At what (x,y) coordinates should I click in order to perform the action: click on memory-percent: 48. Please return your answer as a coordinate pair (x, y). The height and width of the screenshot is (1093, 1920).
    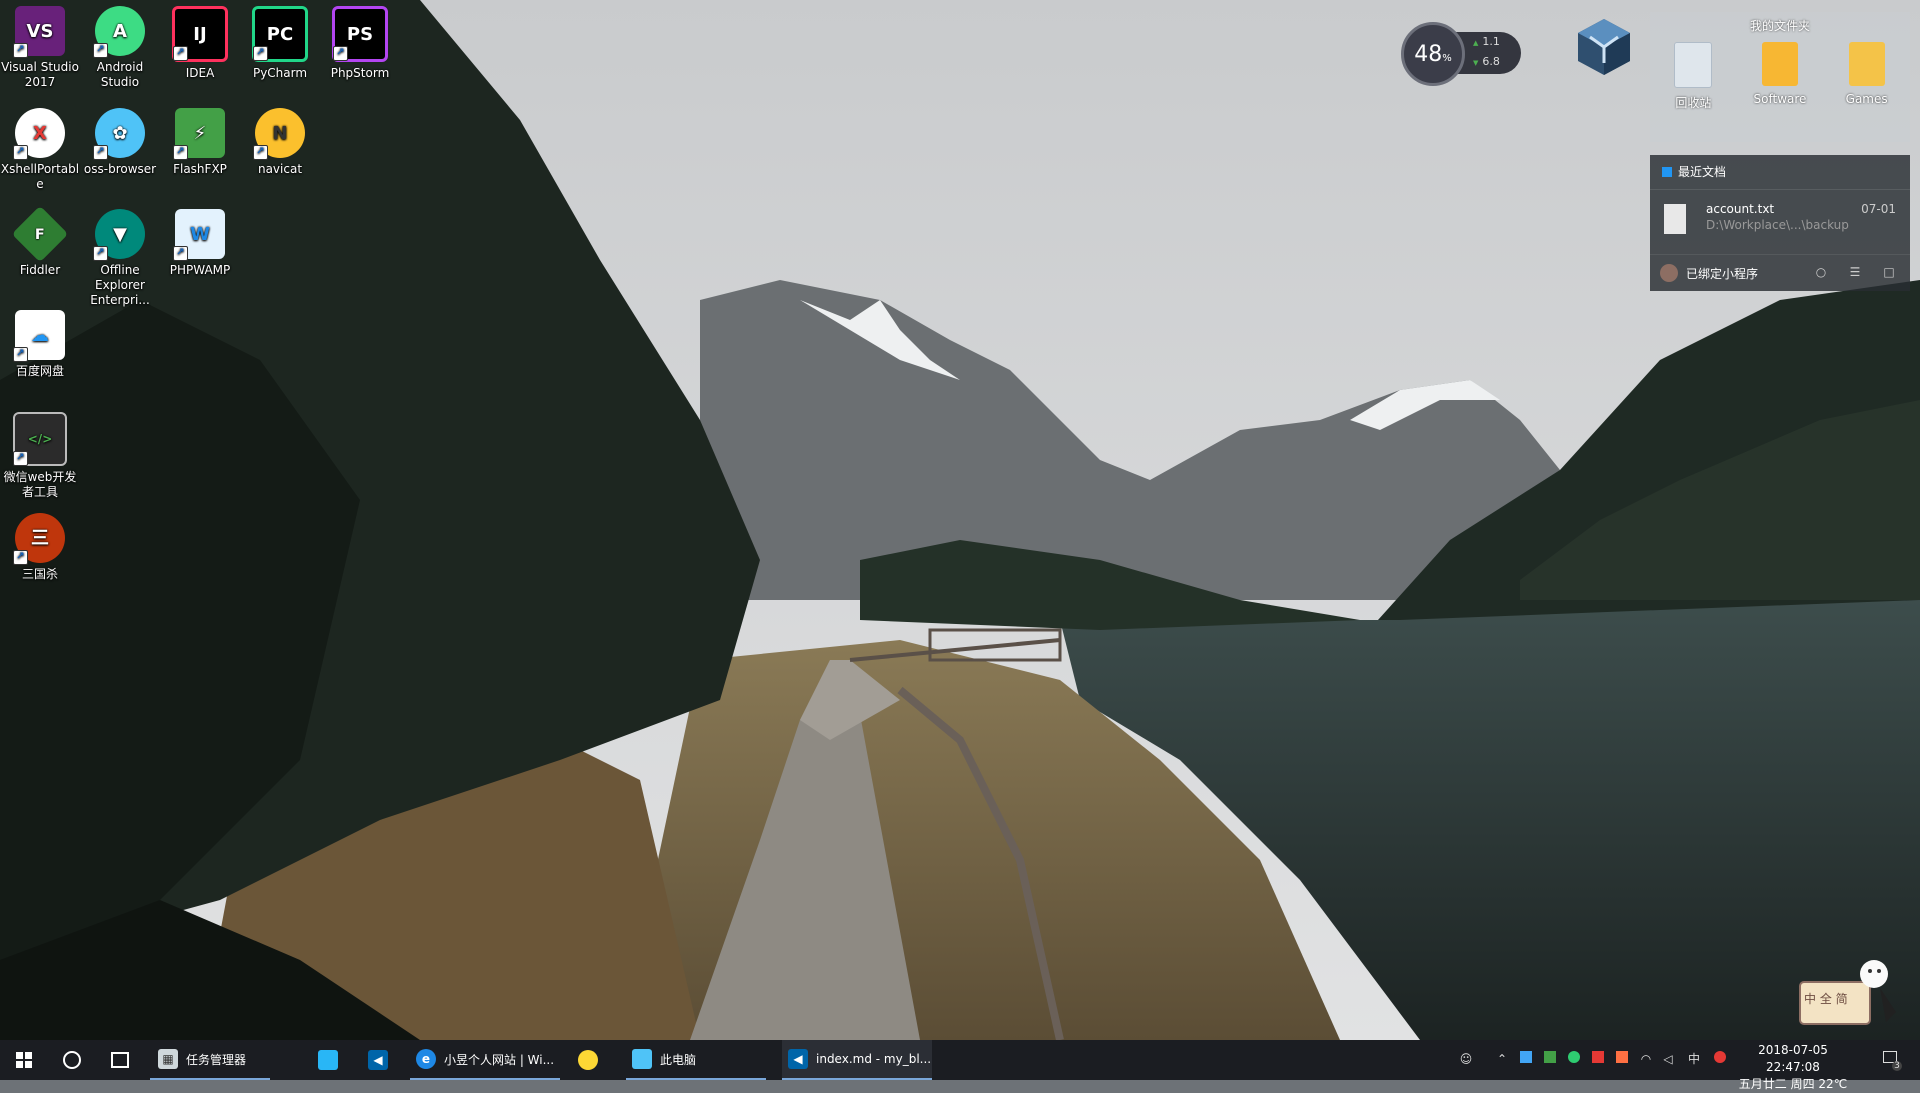
    Looking at the image, I should click on (1428, 54).